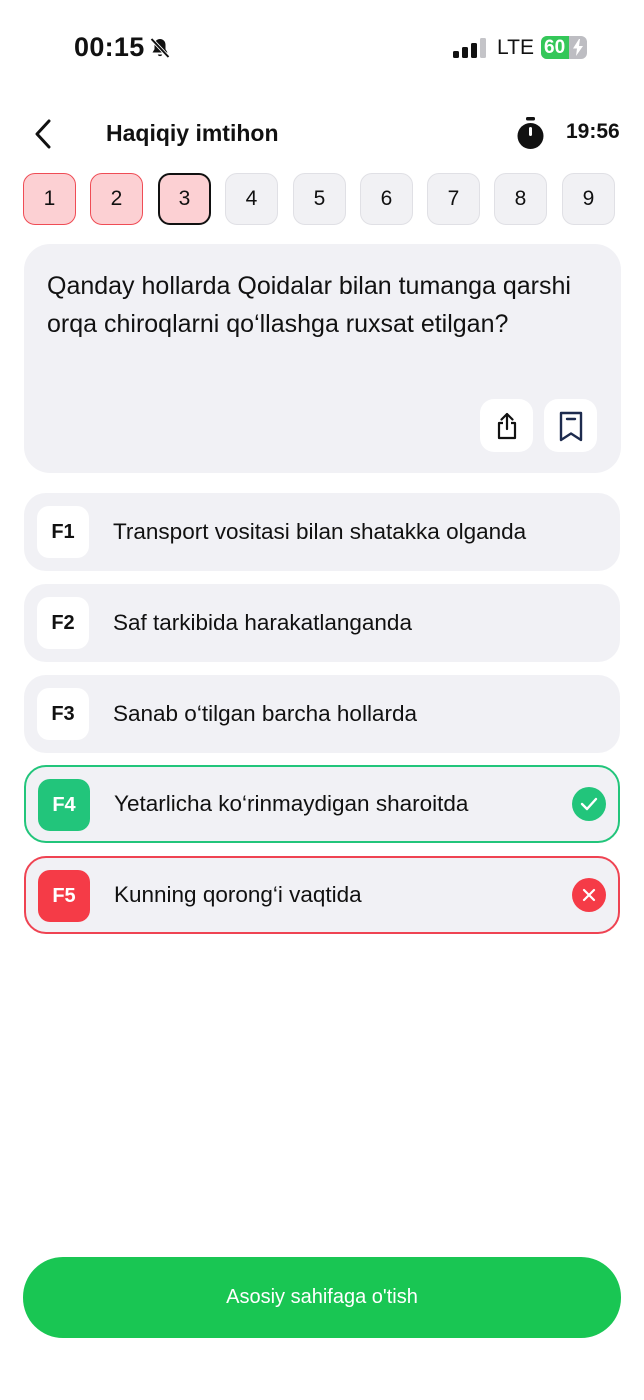 The image size is (644, 1400). I want to click on question-nav-item: 1, so click(49, 199).